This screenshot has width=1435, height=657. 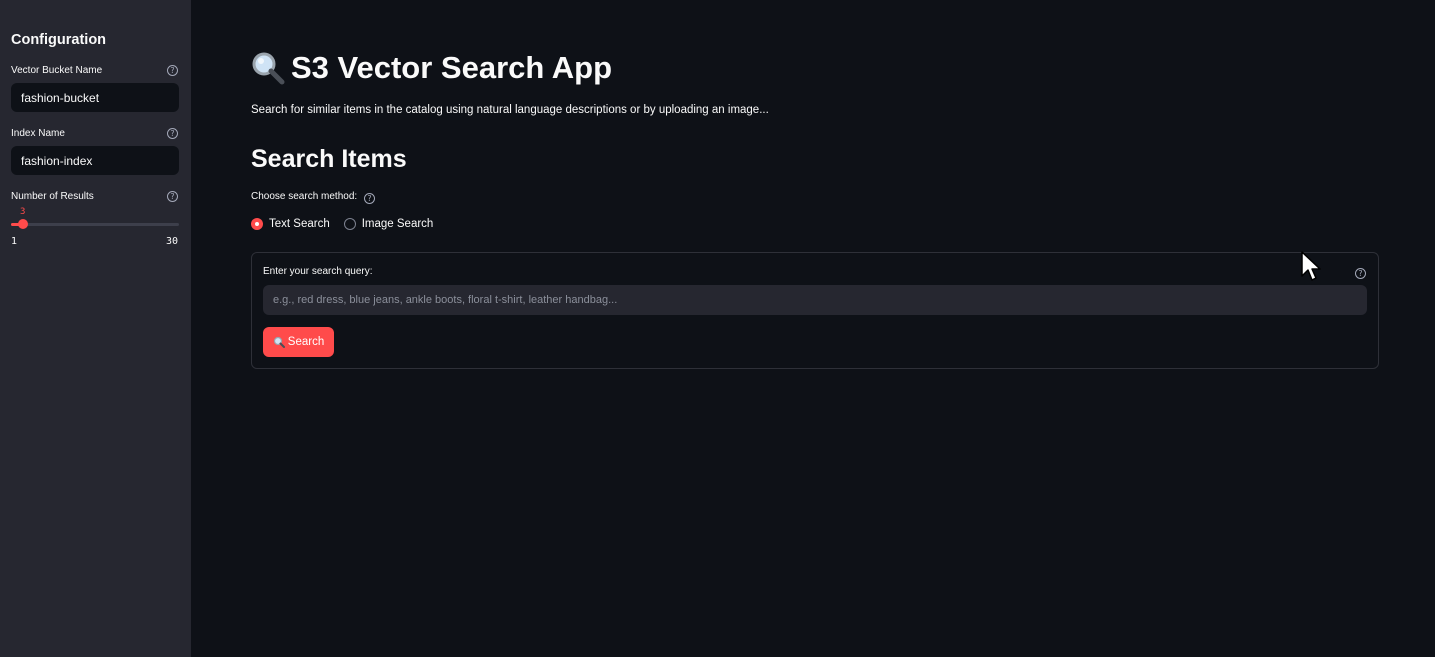 What do you see at coordinates (172, 70) in the screenshot?
I see `bucket-help-icon: ?` at bounding box center [172, 70].